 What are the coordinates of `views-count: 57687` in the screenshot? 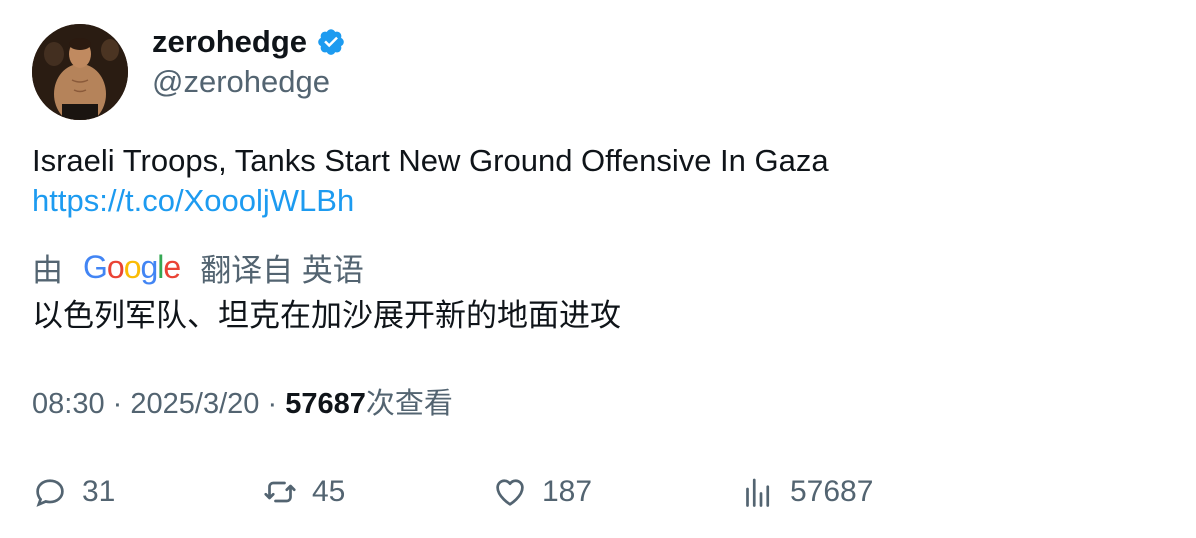 It's located at (325, 404).